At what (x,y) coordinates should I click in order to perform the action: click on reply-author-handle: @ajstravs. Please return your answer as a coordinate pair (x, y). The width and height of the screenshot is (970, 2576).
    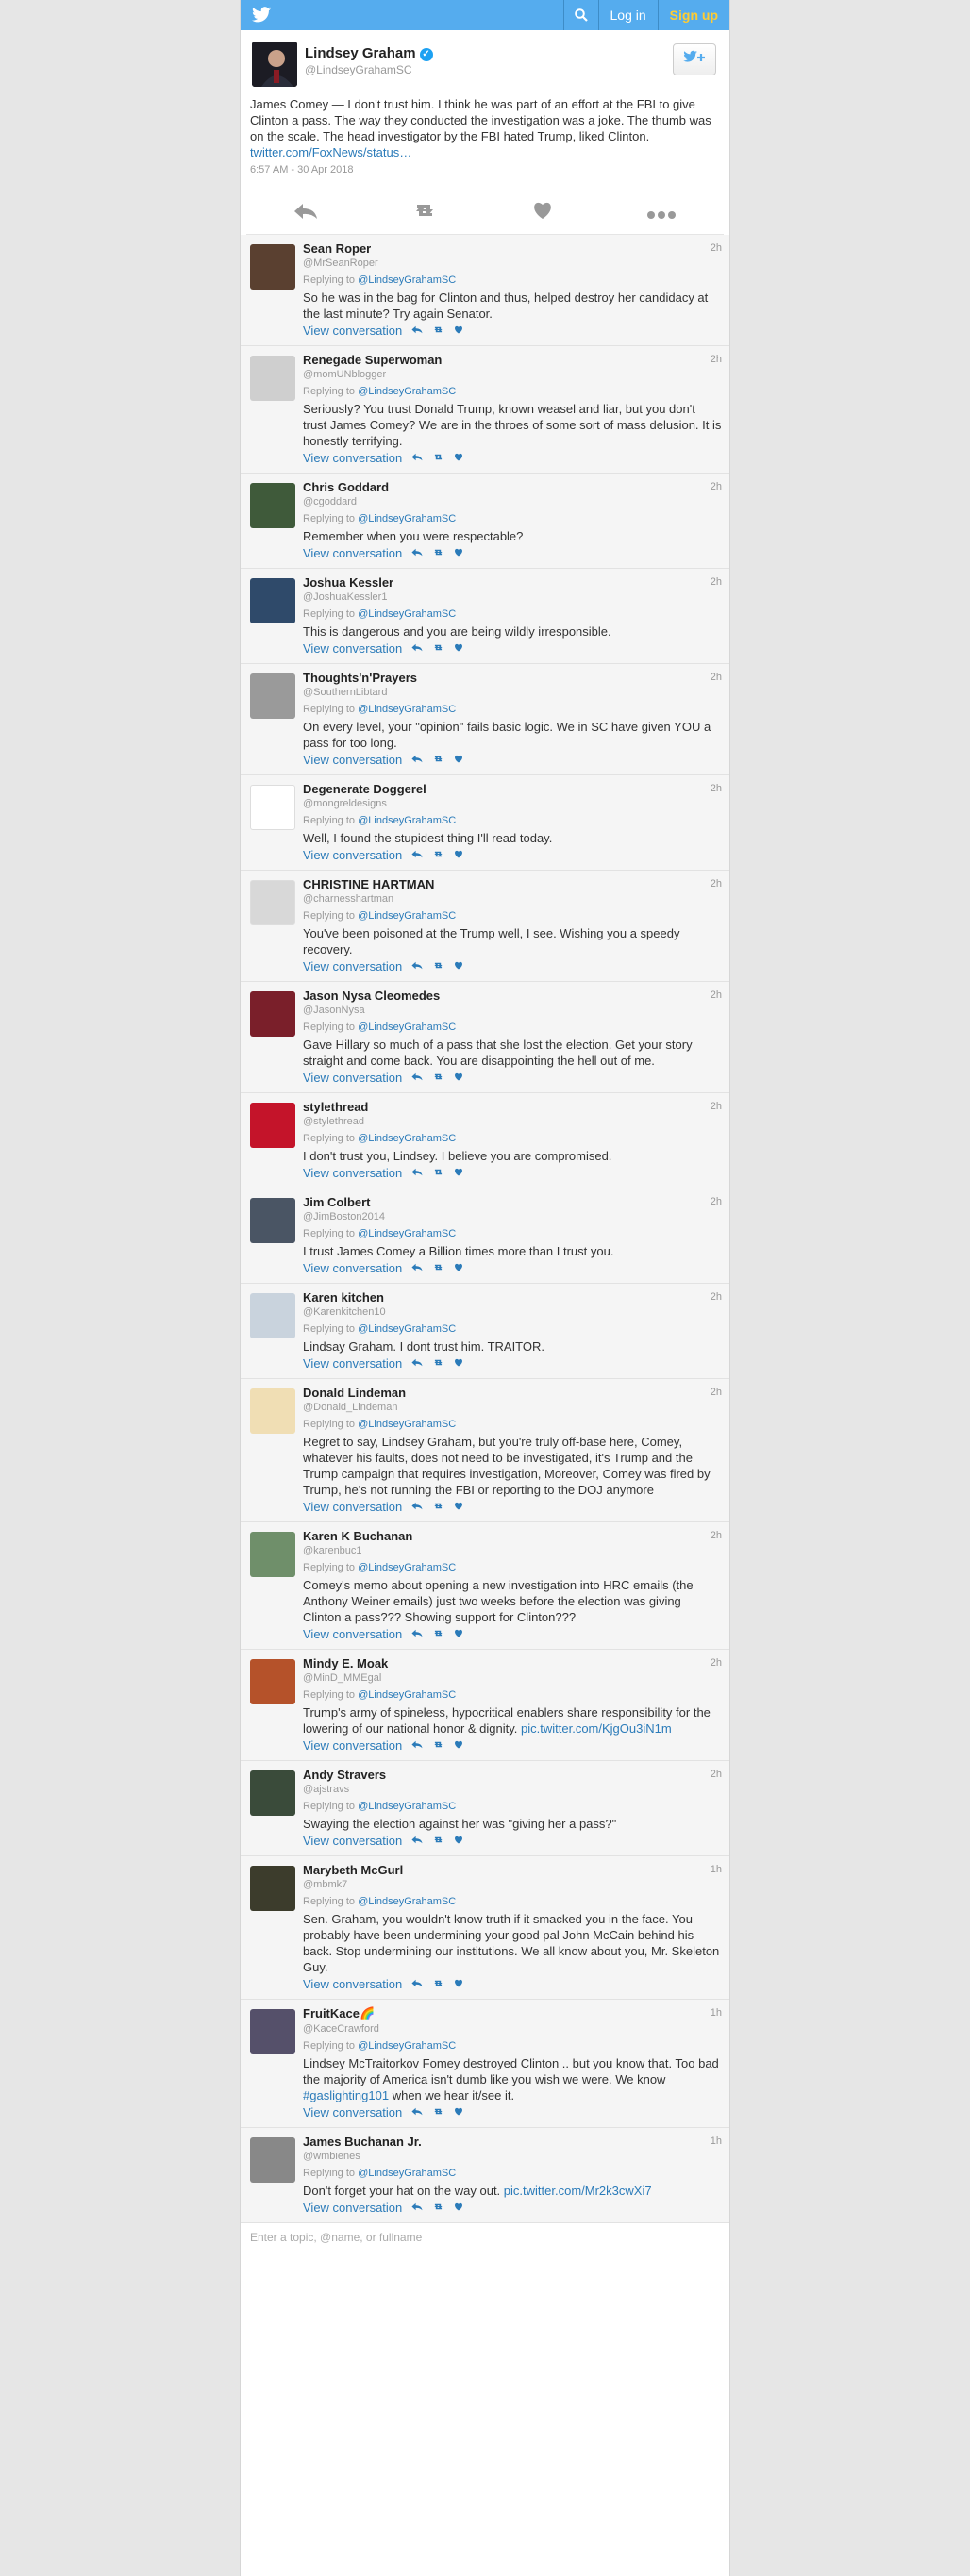
    Looking at the image, I should click on (512, 1789).